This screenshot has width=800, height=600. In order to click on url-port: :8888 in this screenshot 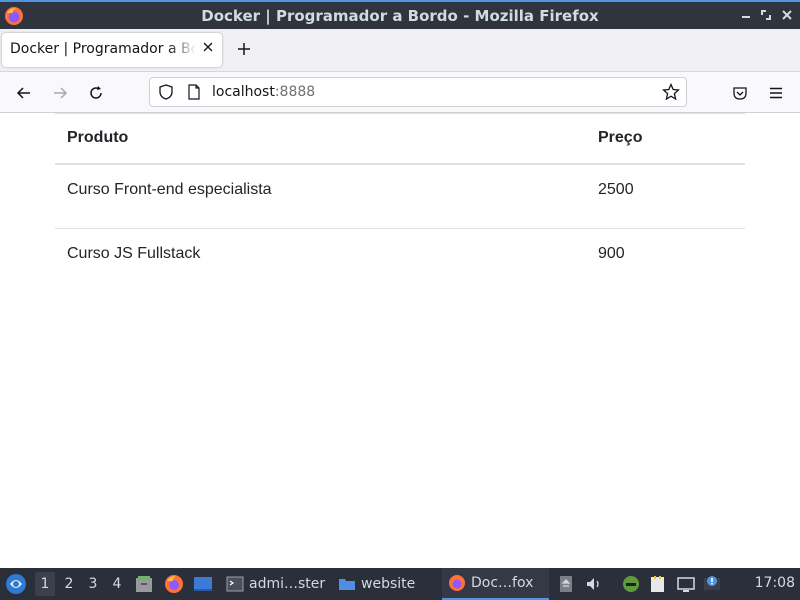, I will do `click(295, 92)`.